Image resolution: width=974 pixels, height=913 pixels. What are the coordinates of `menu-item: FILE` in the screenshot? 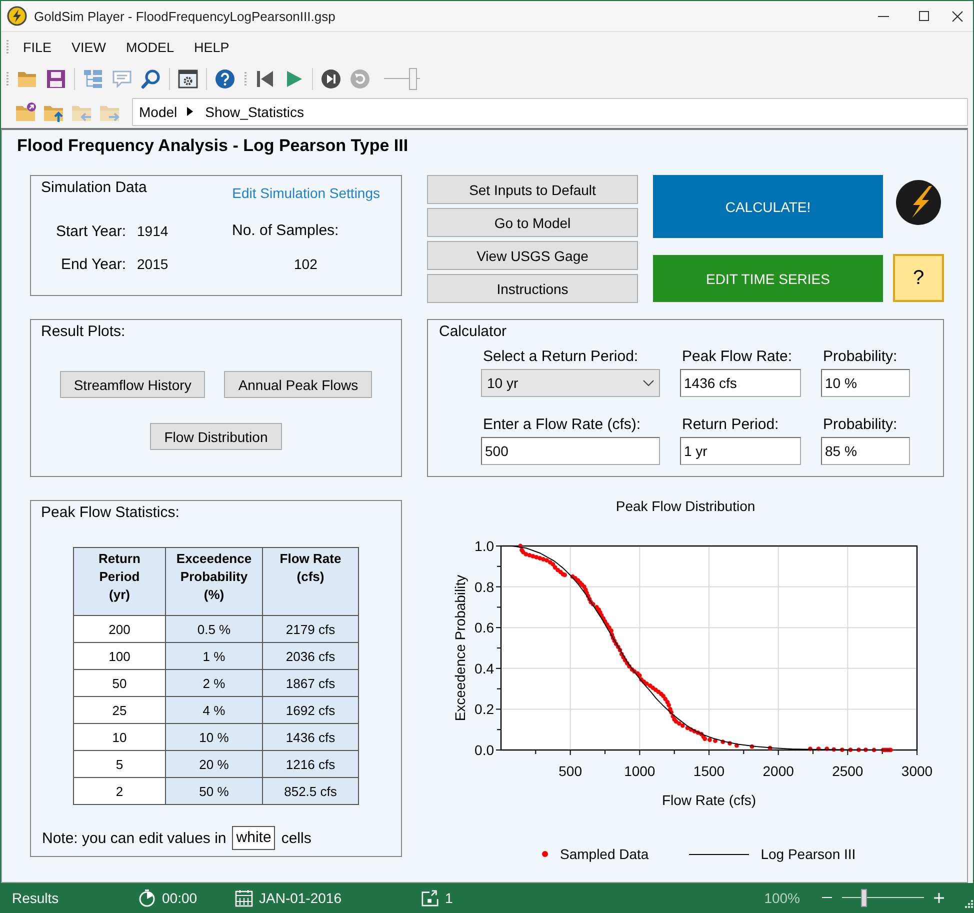 It's located at (37, 47).